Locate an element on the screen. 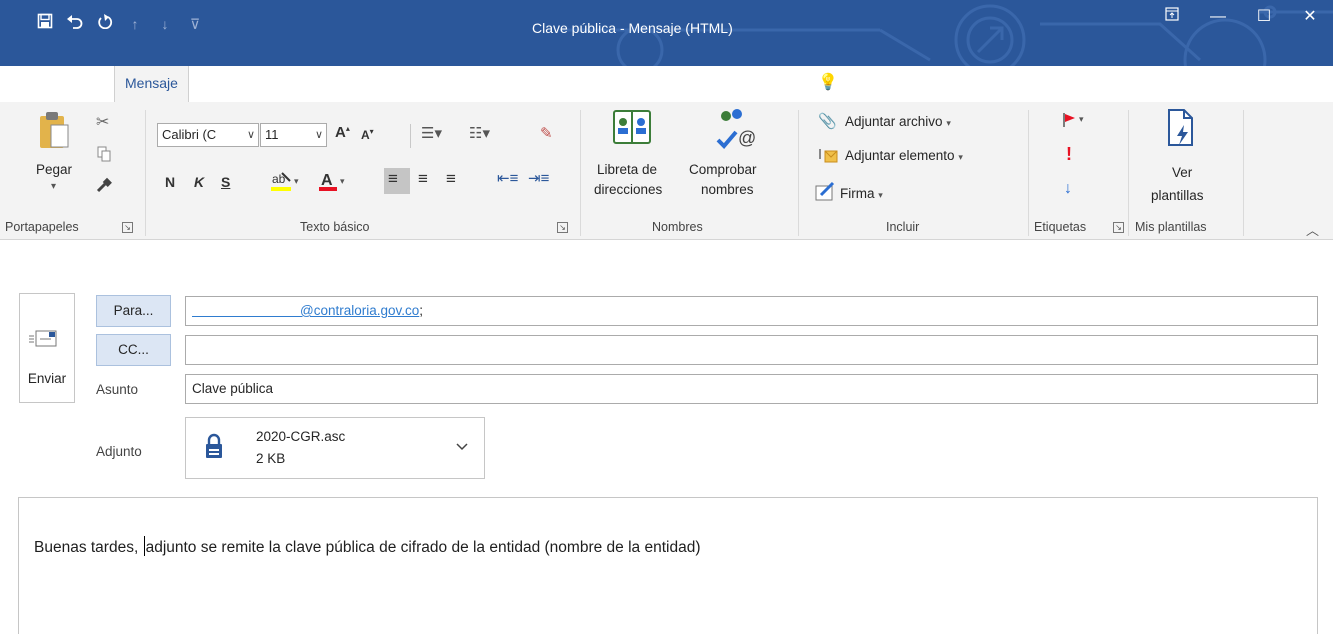 Image resolution: width=1333 pixels, height=634 pixels. tab-mensaje: Mensaje is located at coordinates (151, 85).